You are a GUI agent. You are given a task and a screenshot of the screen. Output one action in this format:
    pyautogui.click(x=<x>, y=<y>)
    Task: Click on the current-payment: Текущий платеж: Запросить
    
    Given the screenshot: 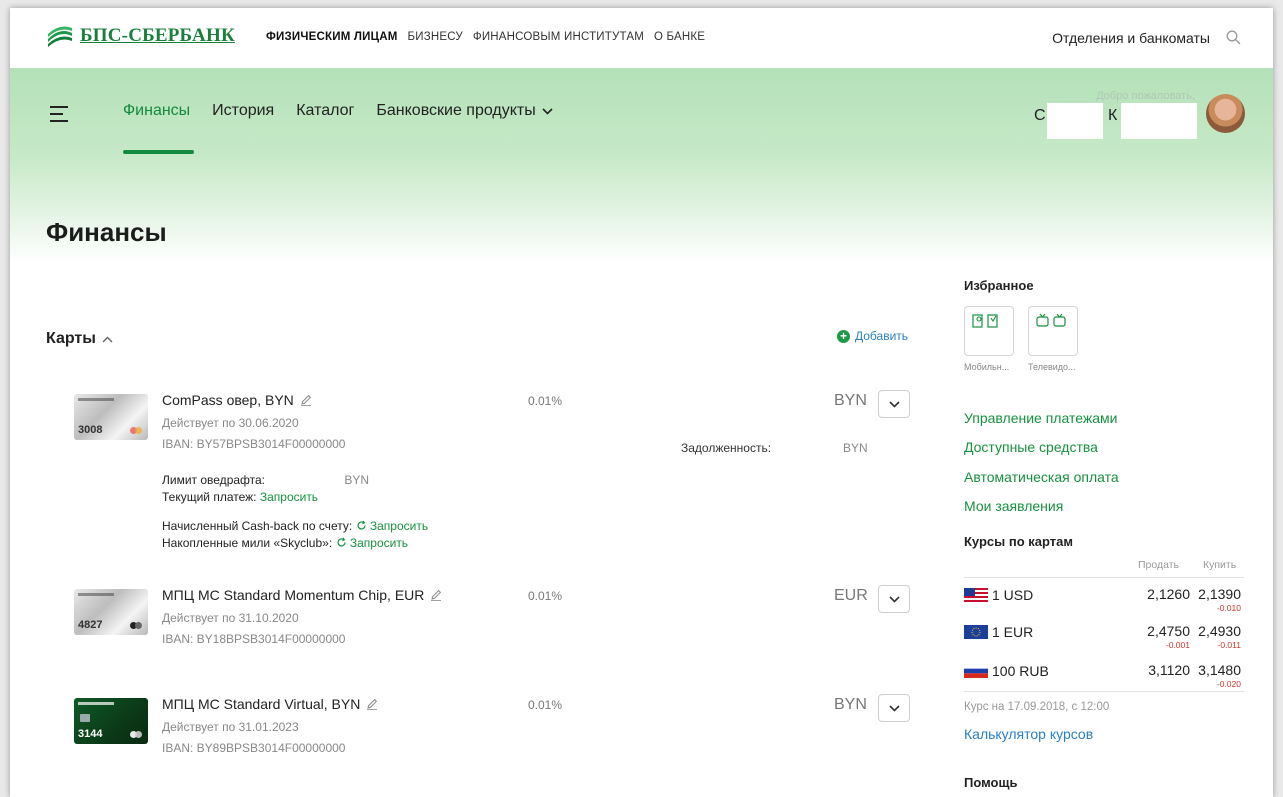 What is the action you would take?
    pyautogui.click(x=240, y=497)
    